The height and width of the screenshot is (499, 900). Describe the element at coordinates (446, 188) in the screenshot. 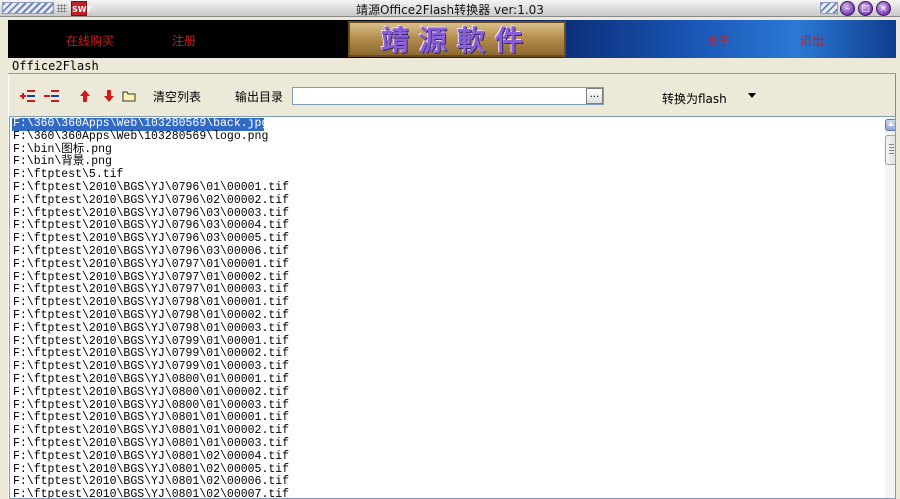

I see `list-item: F:\ftptest\2010\BGS\YJ\0796\01\00001.tif` at that location.